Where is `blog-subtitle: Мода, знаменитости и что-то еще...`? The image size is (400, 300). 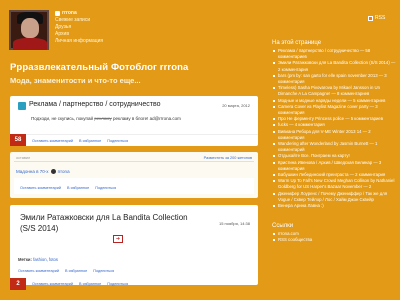
blog-subtitle: Мода, знаменитости и что-то еще... is located at coordinates (75, 80).